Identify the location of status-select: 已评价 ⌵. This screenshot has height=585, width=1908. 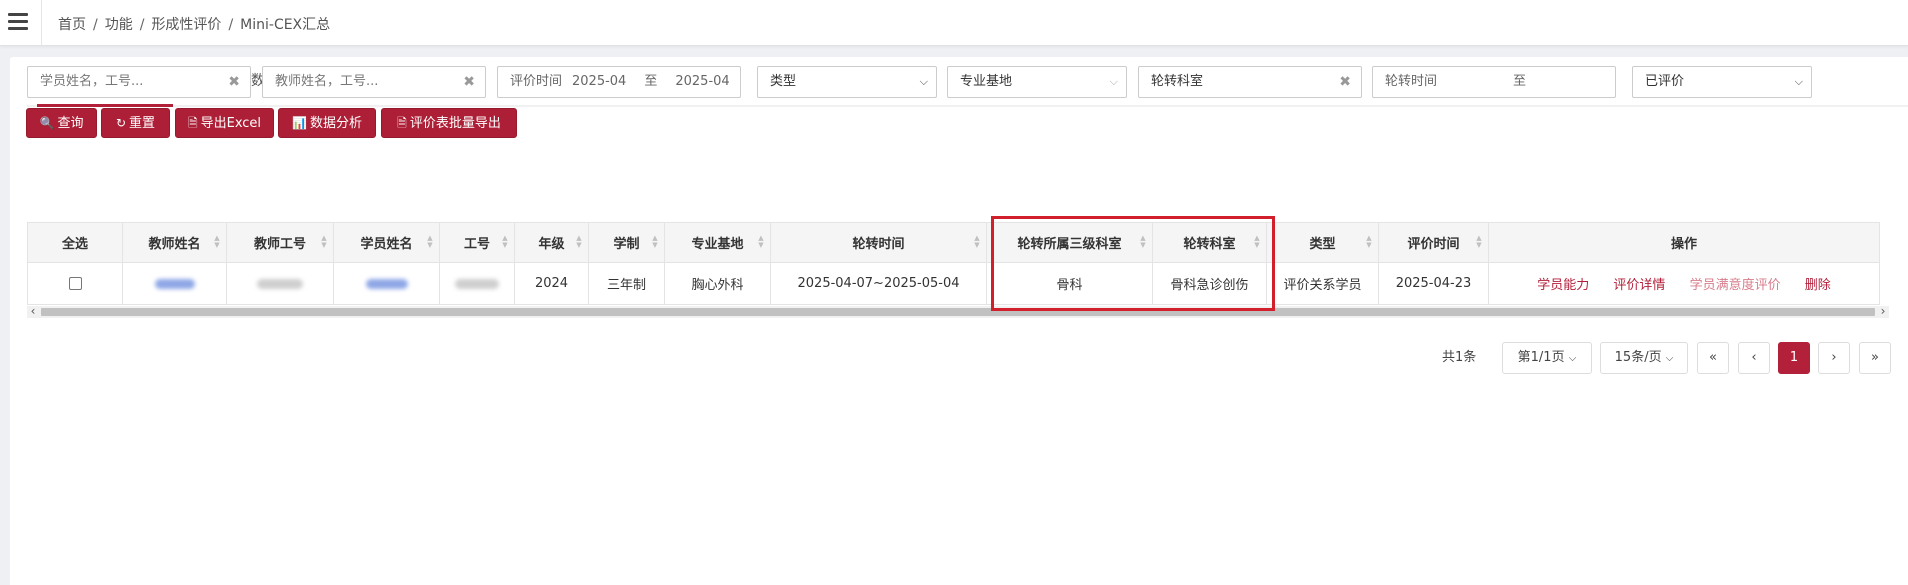
(1722, 82).